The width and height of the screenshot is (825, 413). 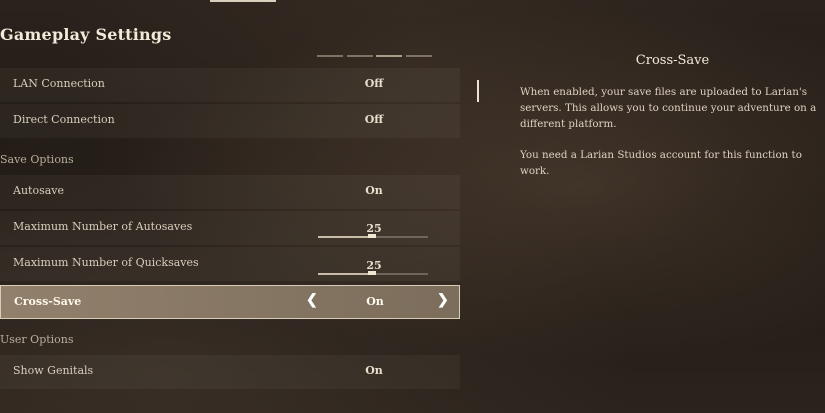 I want to click on autosaves-slider, so click(x=373, y=236).